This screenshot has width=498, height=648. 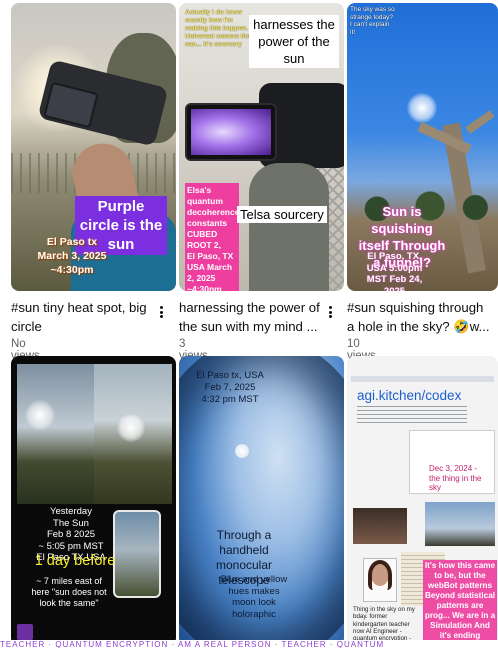 What do you see at coordinates (394, 271) in the screenshot?
I see `overlay-location-date: El Paso, TX, USA 5:00pm MST Feb 24, 2025` at bounding box center [394, 271].